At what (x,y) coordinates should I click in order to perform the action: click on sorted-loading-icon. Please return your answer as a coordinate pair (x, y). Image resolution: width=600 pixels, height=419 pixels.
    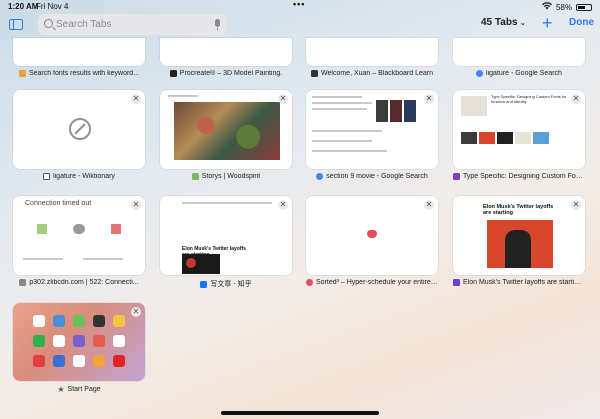
    Looking at the image, I should click on (372, 234).